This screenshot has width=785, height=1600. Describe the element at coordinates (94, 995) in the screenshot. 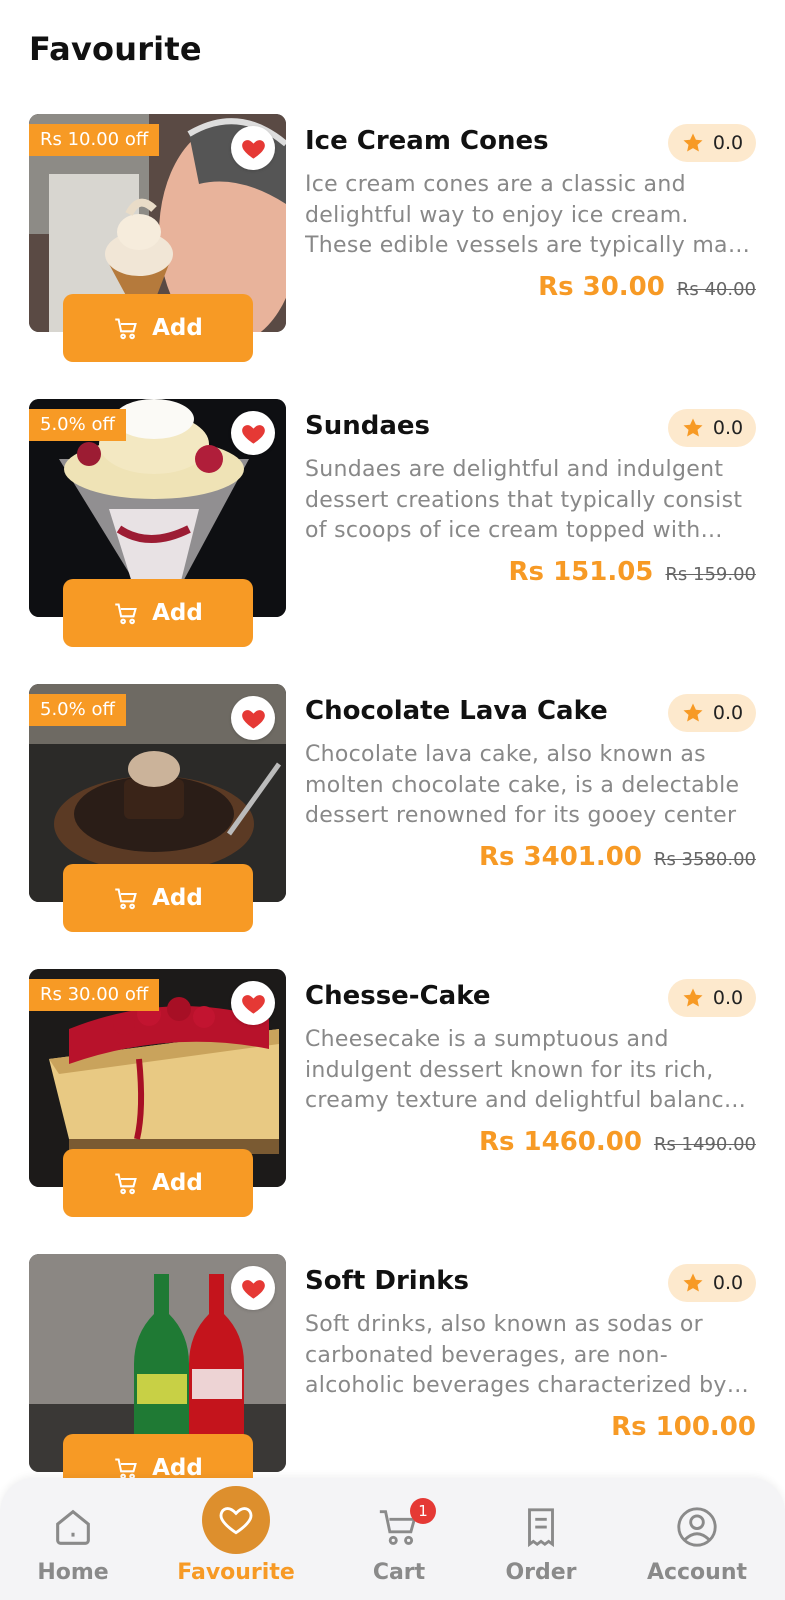

I see `discount-badge: Rs 30.00 off` at that location.